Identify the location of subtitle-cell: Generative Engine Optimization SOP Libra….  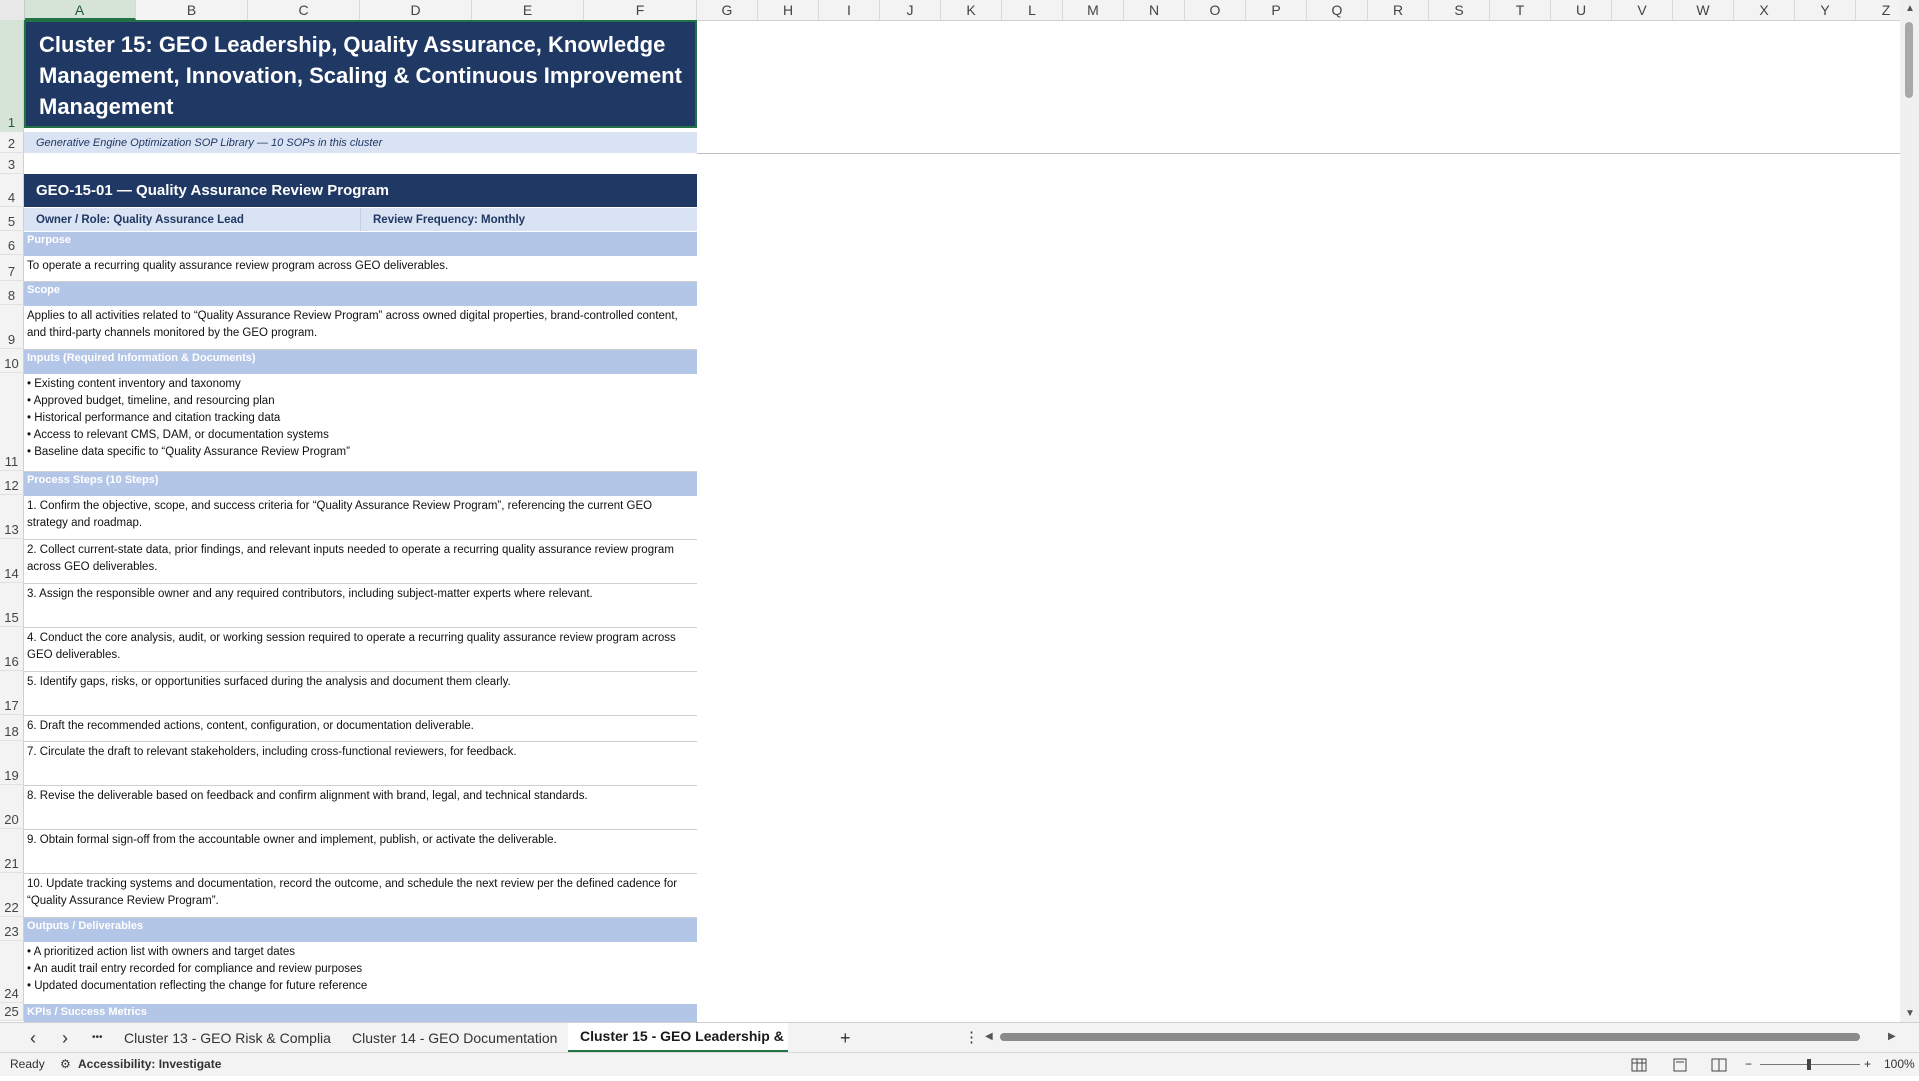
(360, 142).